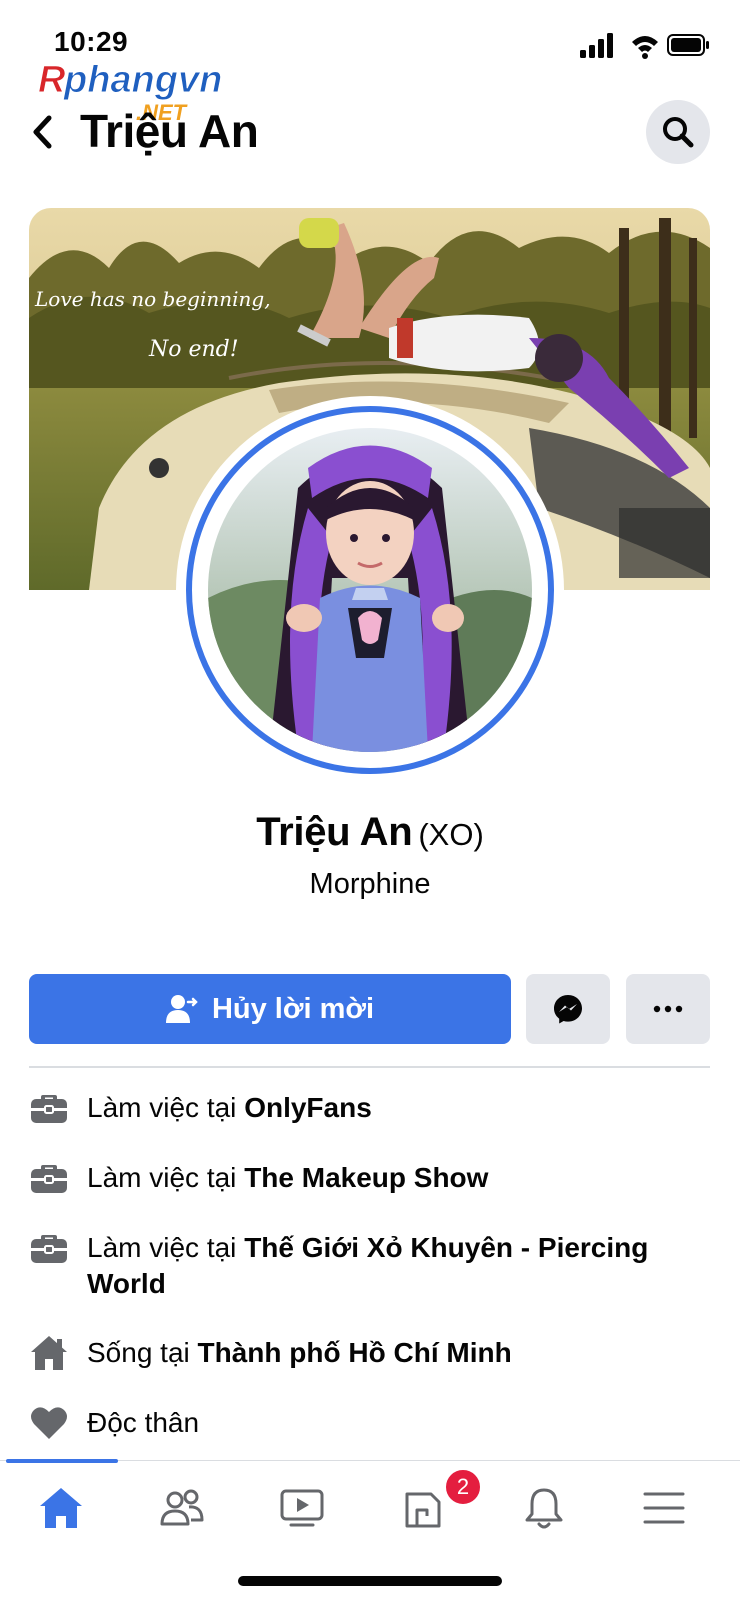 The height and width of the screenshot is (1600, 740). I want to click on svg-text: phangvn, so click(142, 80).